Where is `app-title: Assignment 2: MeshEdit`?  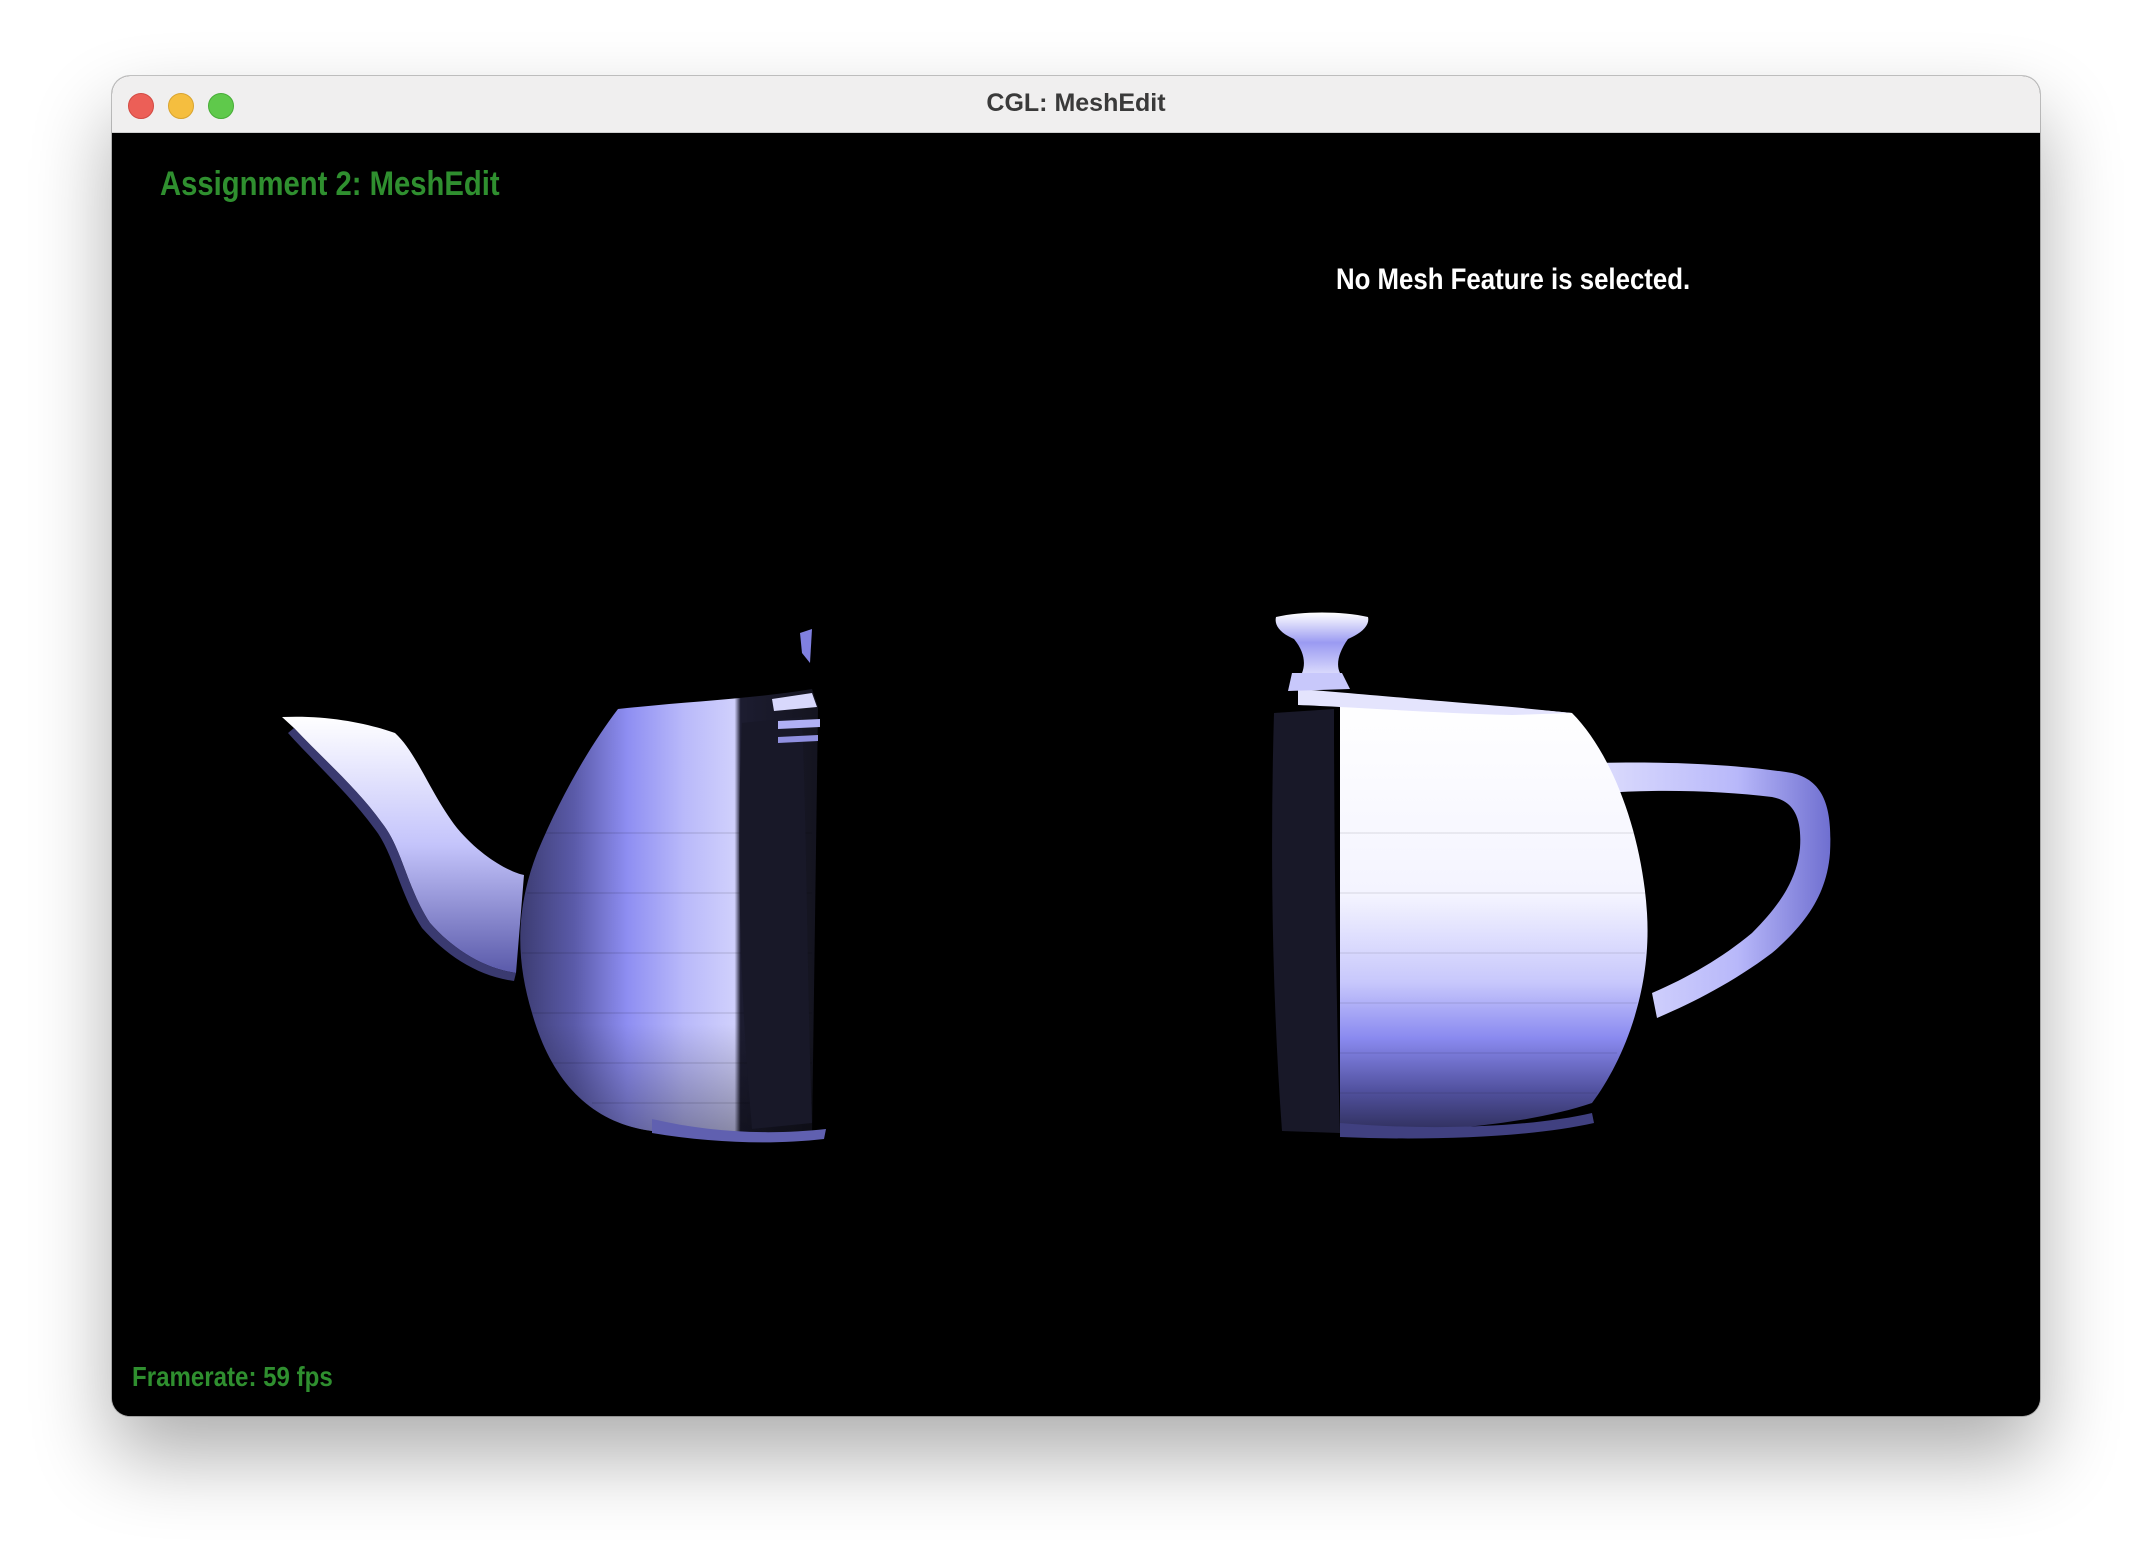 app-title: Assignment 2: MeshEdit is located at coordinates (330, 184).